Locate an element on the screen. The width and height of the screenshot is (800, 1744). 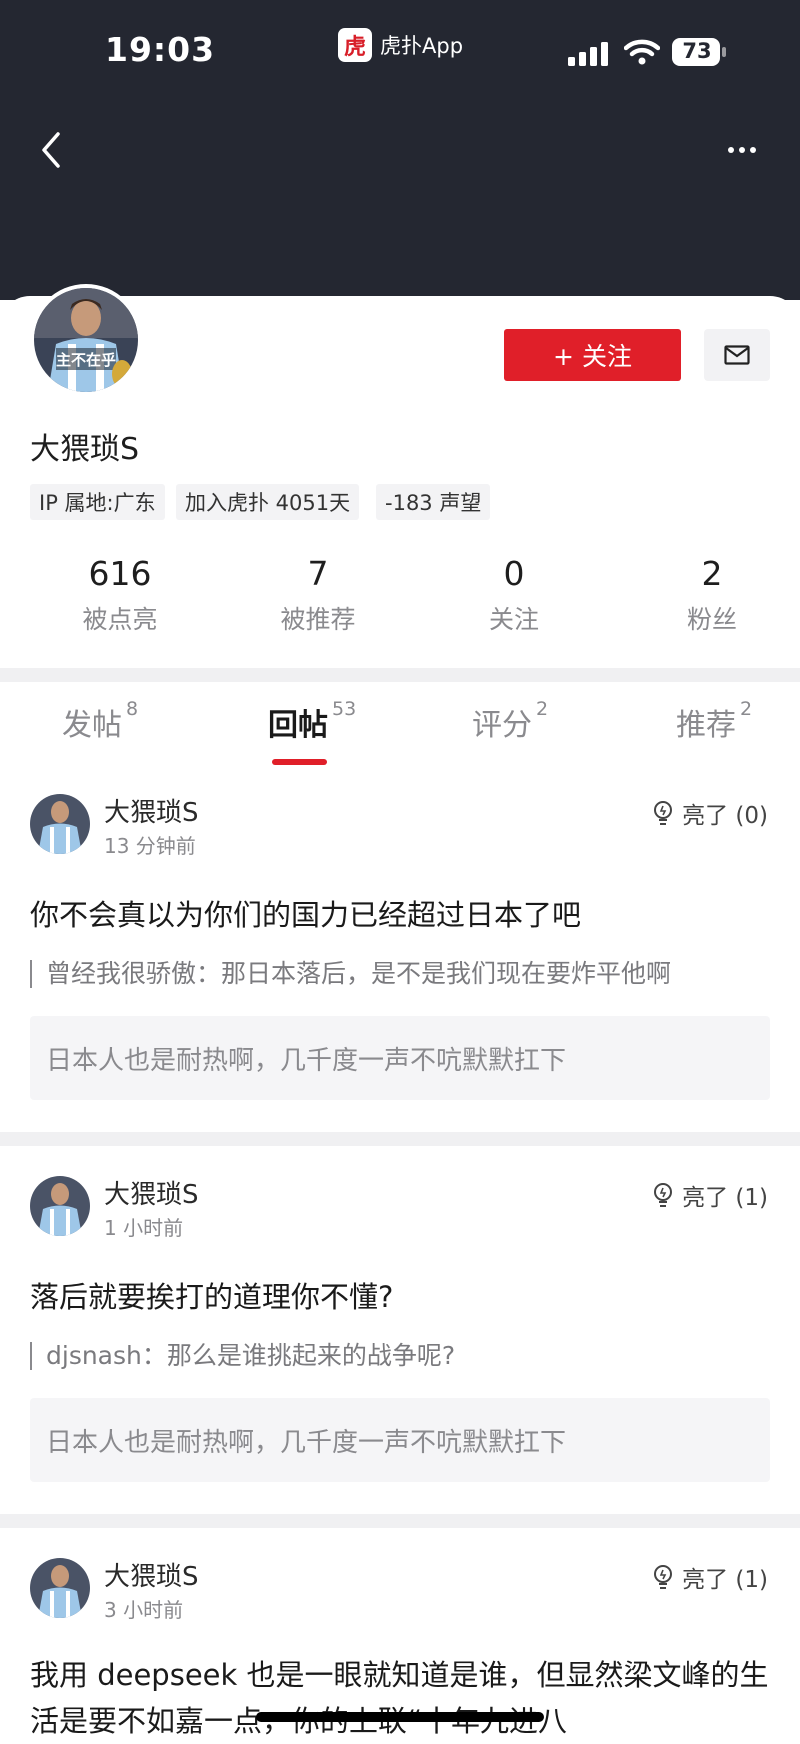
stat-following: 0 关注 is located at coordinates (514, 594).